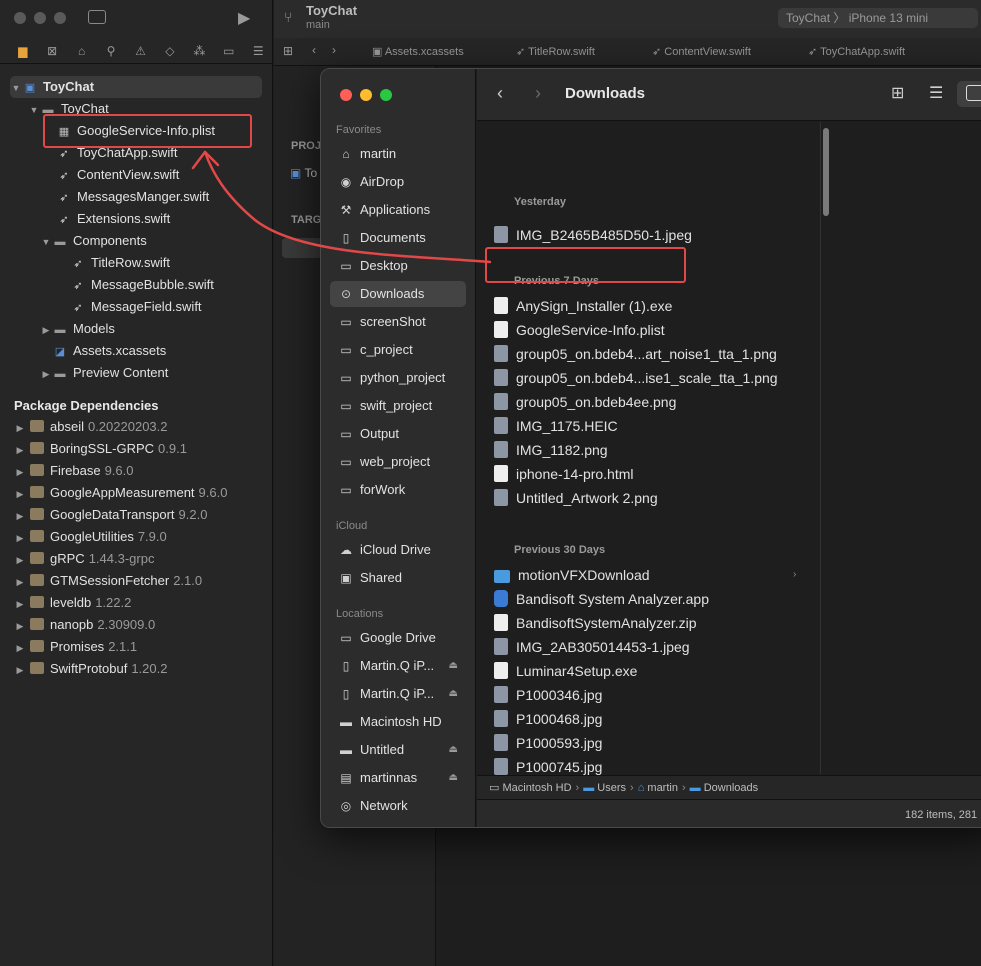 This screenshot has width=981, height=966. What do you see at coordinates (611, 788) in the screenshot?
I see `path-segment: Users` at bounding box center [611, 788].